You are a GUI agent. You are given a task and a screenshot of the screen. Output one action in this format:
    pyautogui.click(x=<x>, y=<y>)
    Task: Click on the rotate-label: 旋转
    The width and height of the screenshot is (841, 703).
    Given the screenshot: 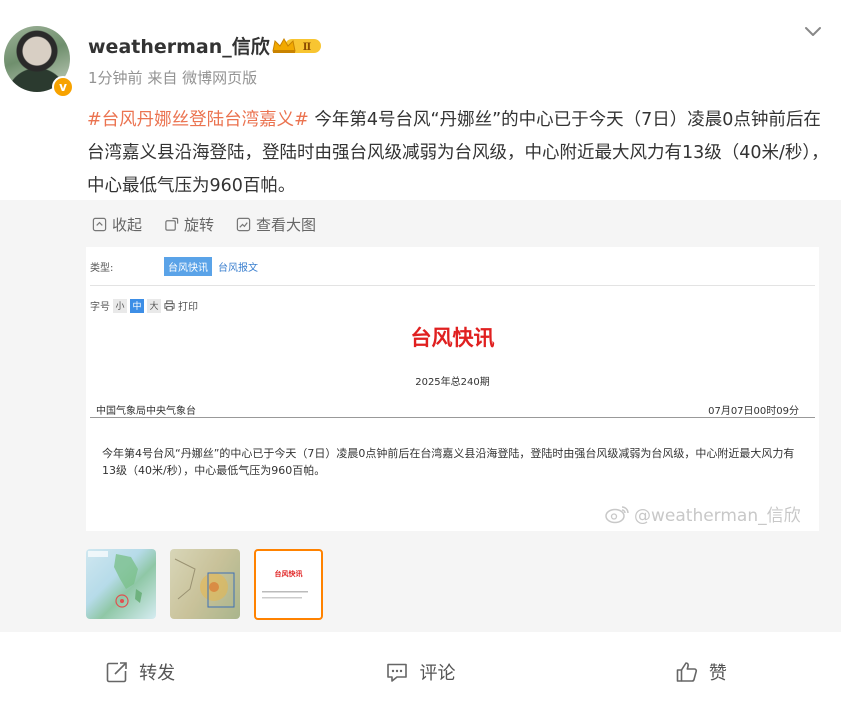 What is the action you would take?
    pyautogui.click(x=199, y=225)
    